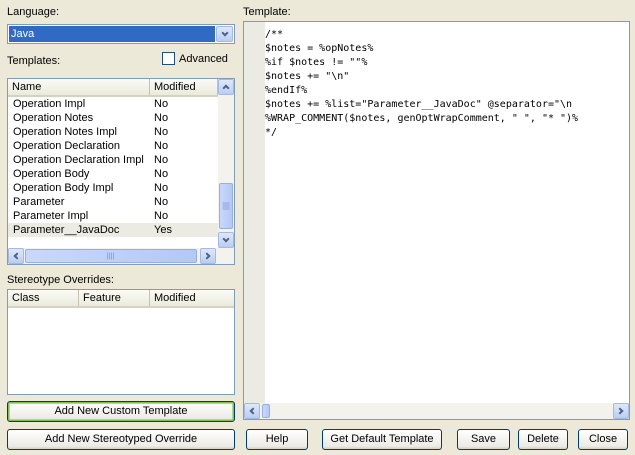 Image resolution: width=635 pixels, height=455 pixels. I want to click on add-custom-template-button: Add New Custom Template, so click(121, 411).